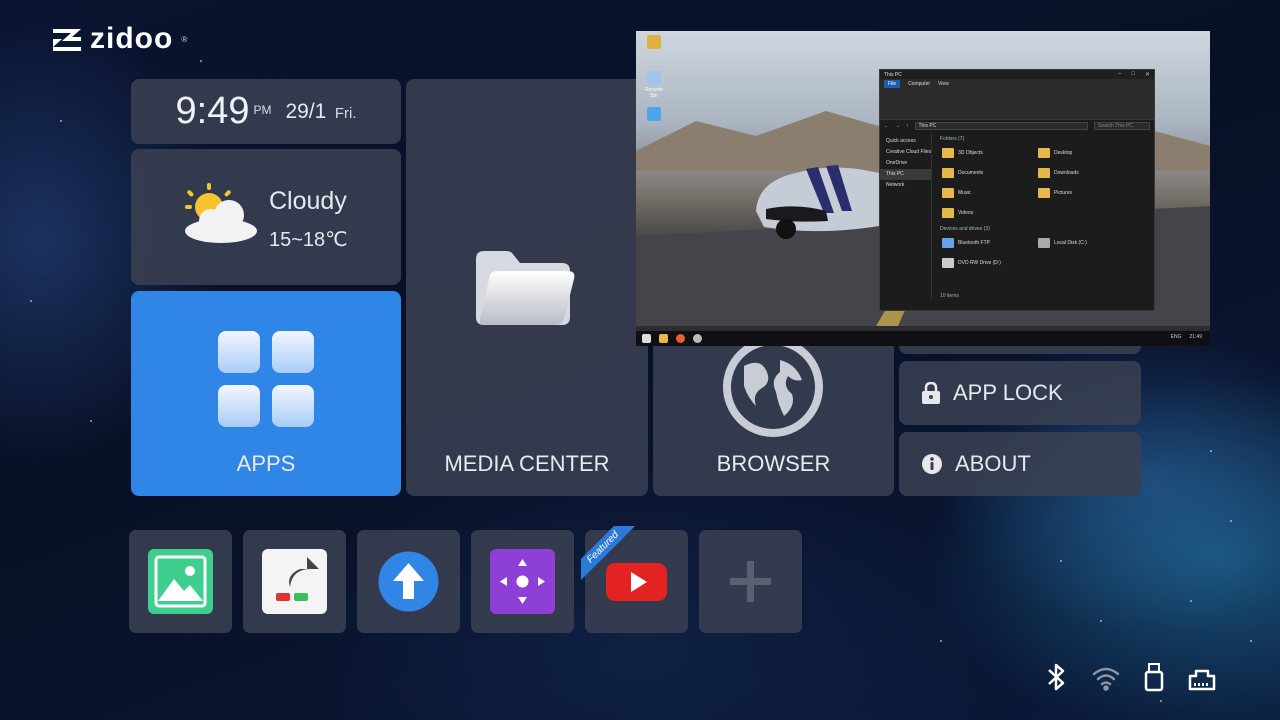 This screenshot has width=1280, height=720. I want to click on app-lock-tile: APP LOCK, so click(1020, 393).